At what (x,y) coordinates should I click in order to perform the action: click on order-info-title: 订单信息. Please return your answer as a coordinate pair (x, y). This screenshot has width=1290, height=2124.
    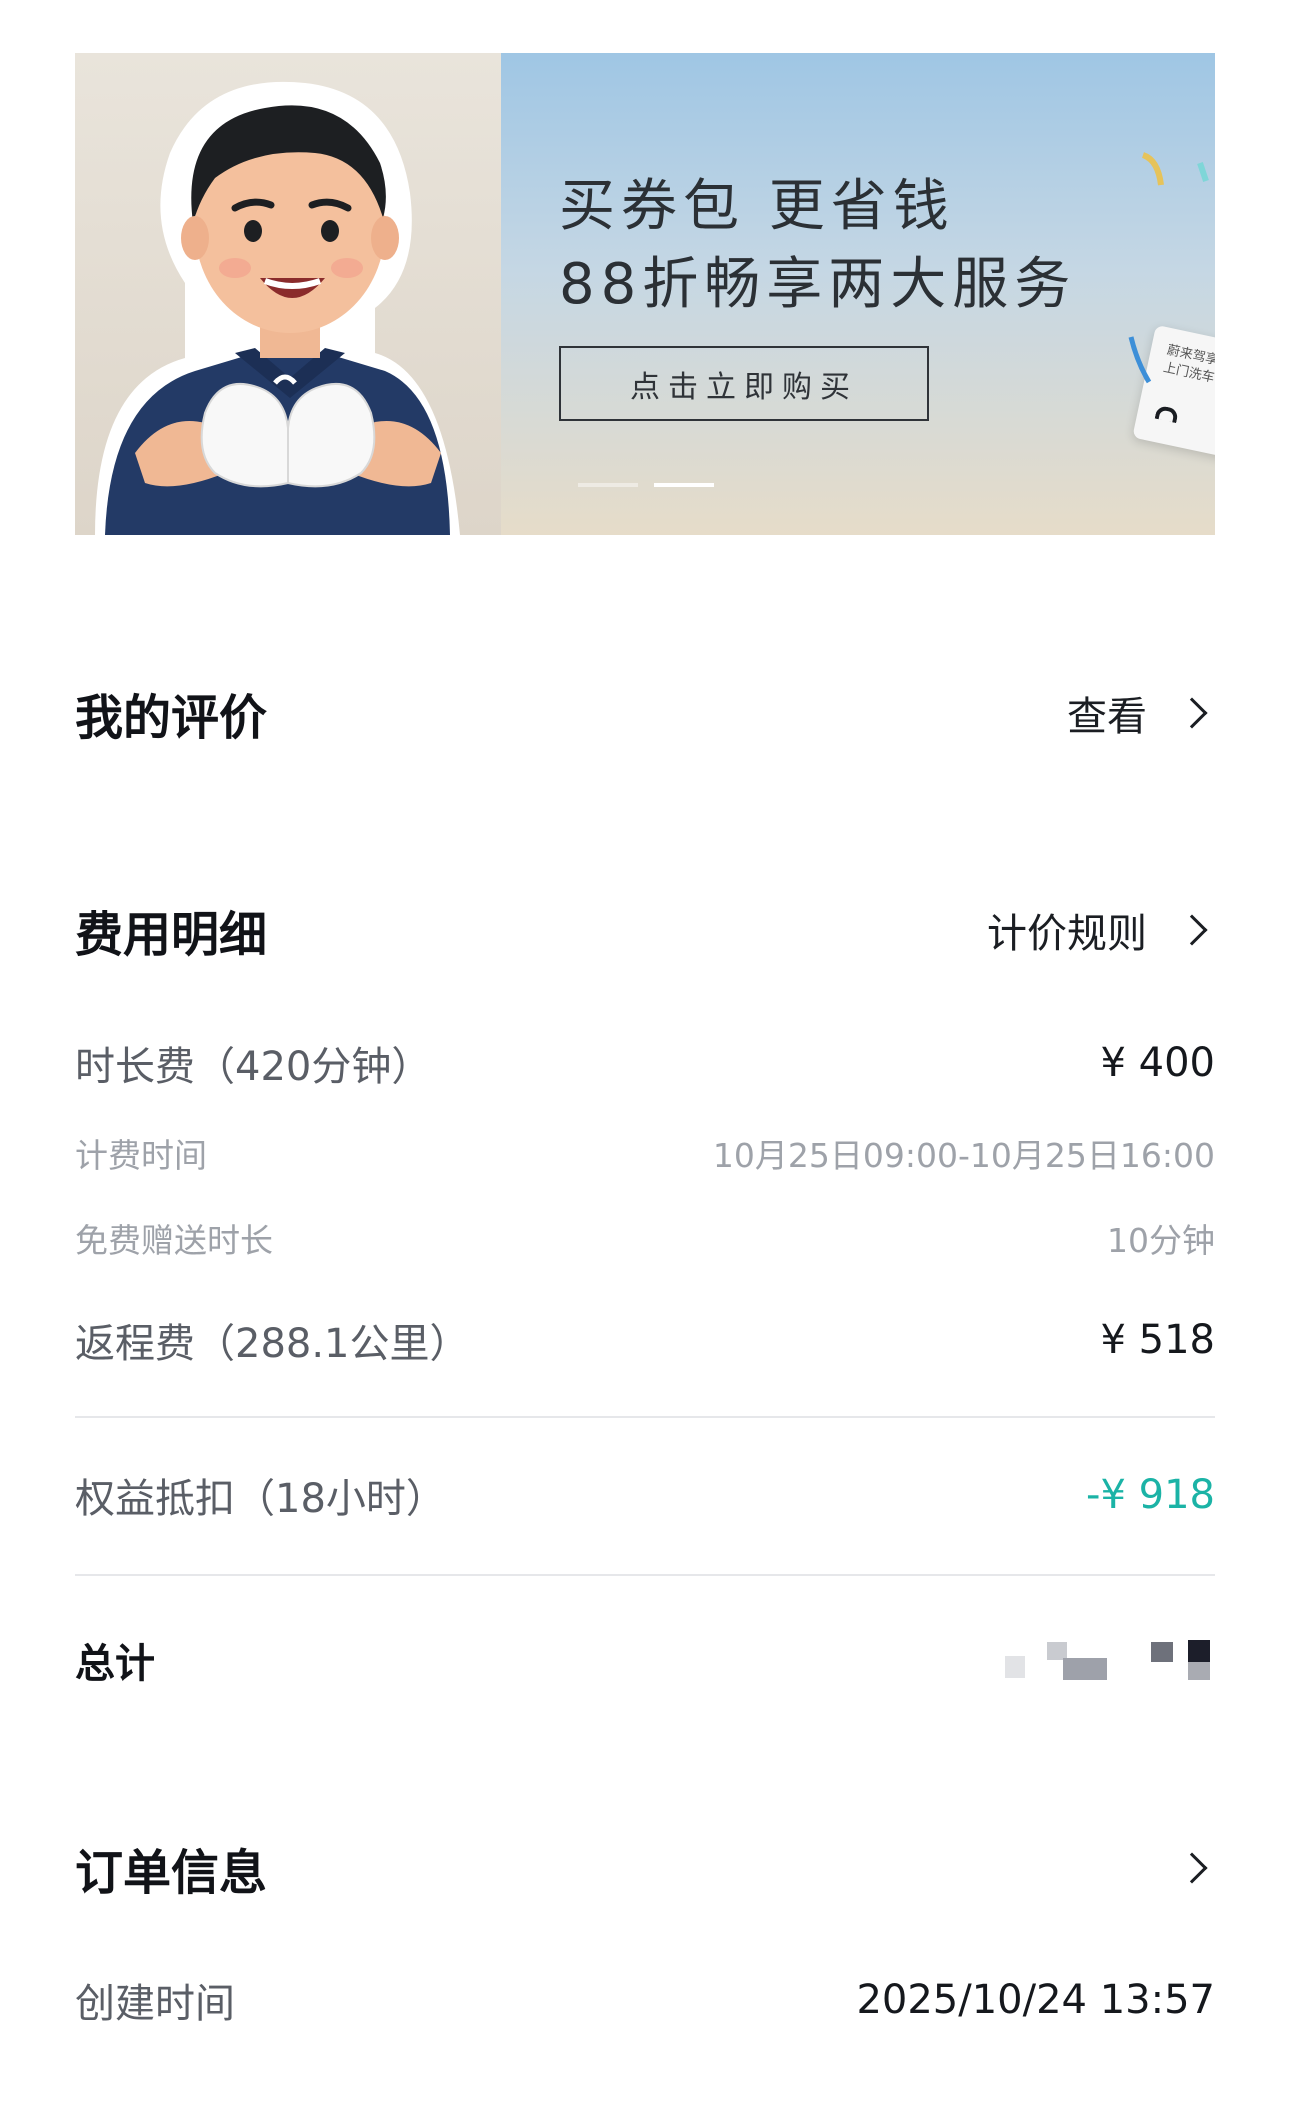
    Looking at the image, I should click on (171, 1873).